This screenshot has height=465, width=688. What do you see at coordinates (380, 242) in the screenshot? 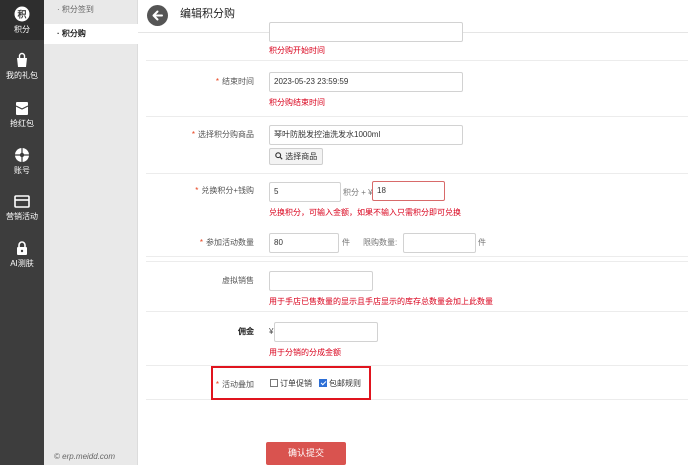
I see `purchase-limit-label: 限购数量:` at bounding box center [380, 242].